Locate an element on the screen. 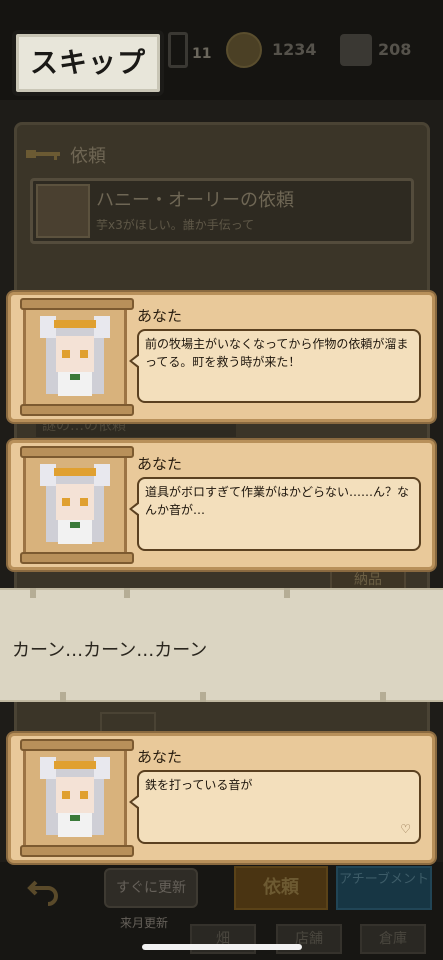 The image size is (443, 960). skip-button: スキップ is located at coordinates (88, 63).